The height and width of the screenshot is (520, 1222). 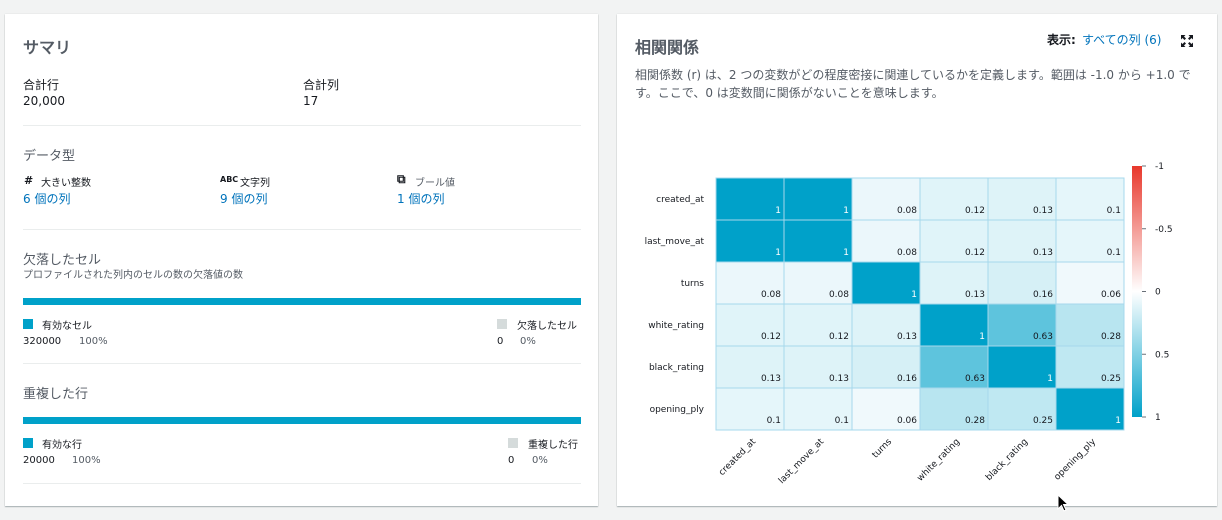 What do you see at coordinates (47, 47) in the screenshot?
I see `summary-title: サマリ` at bounding box center [47, 47].